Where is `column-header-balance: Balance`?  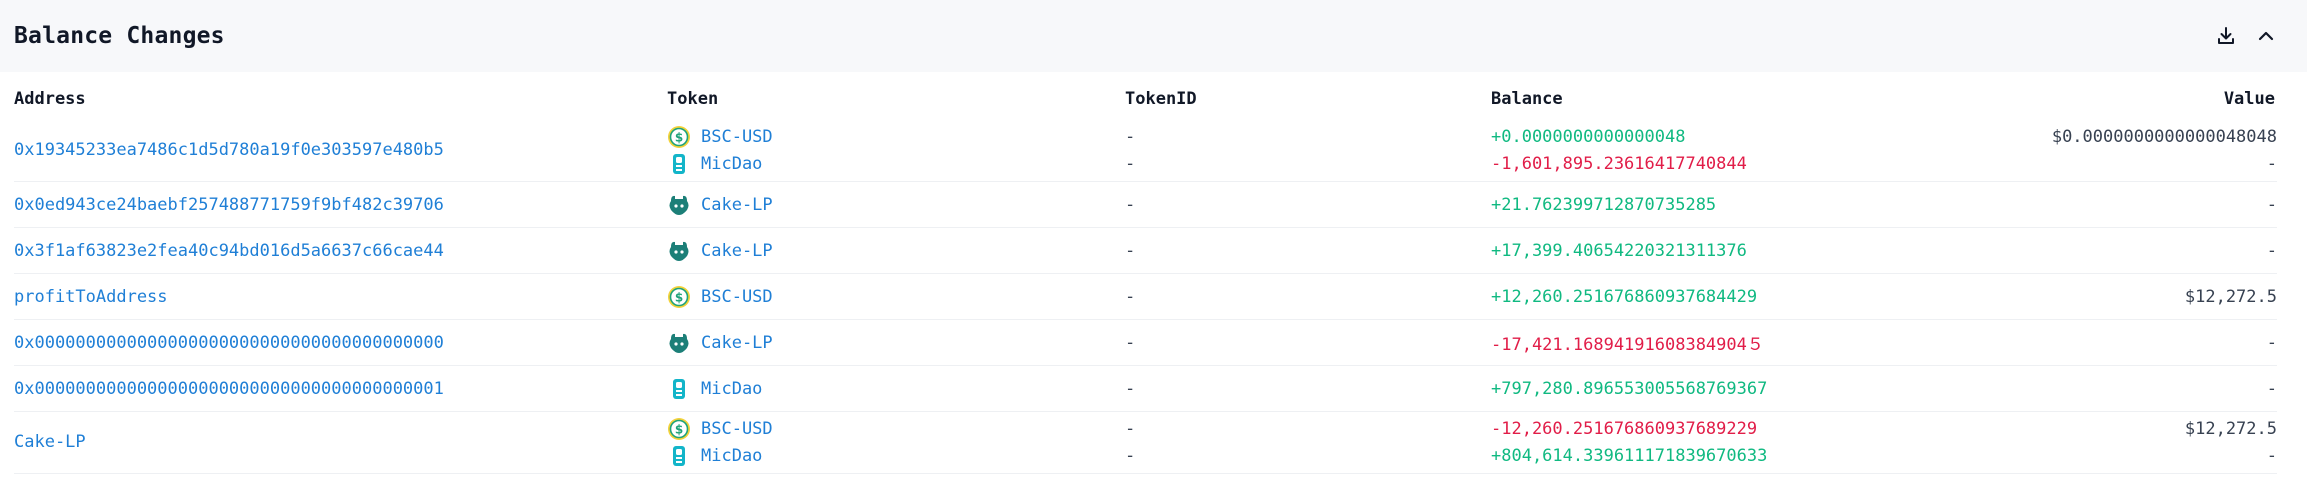 column-header-balance: Balance is located at coordinates (1527, 99).